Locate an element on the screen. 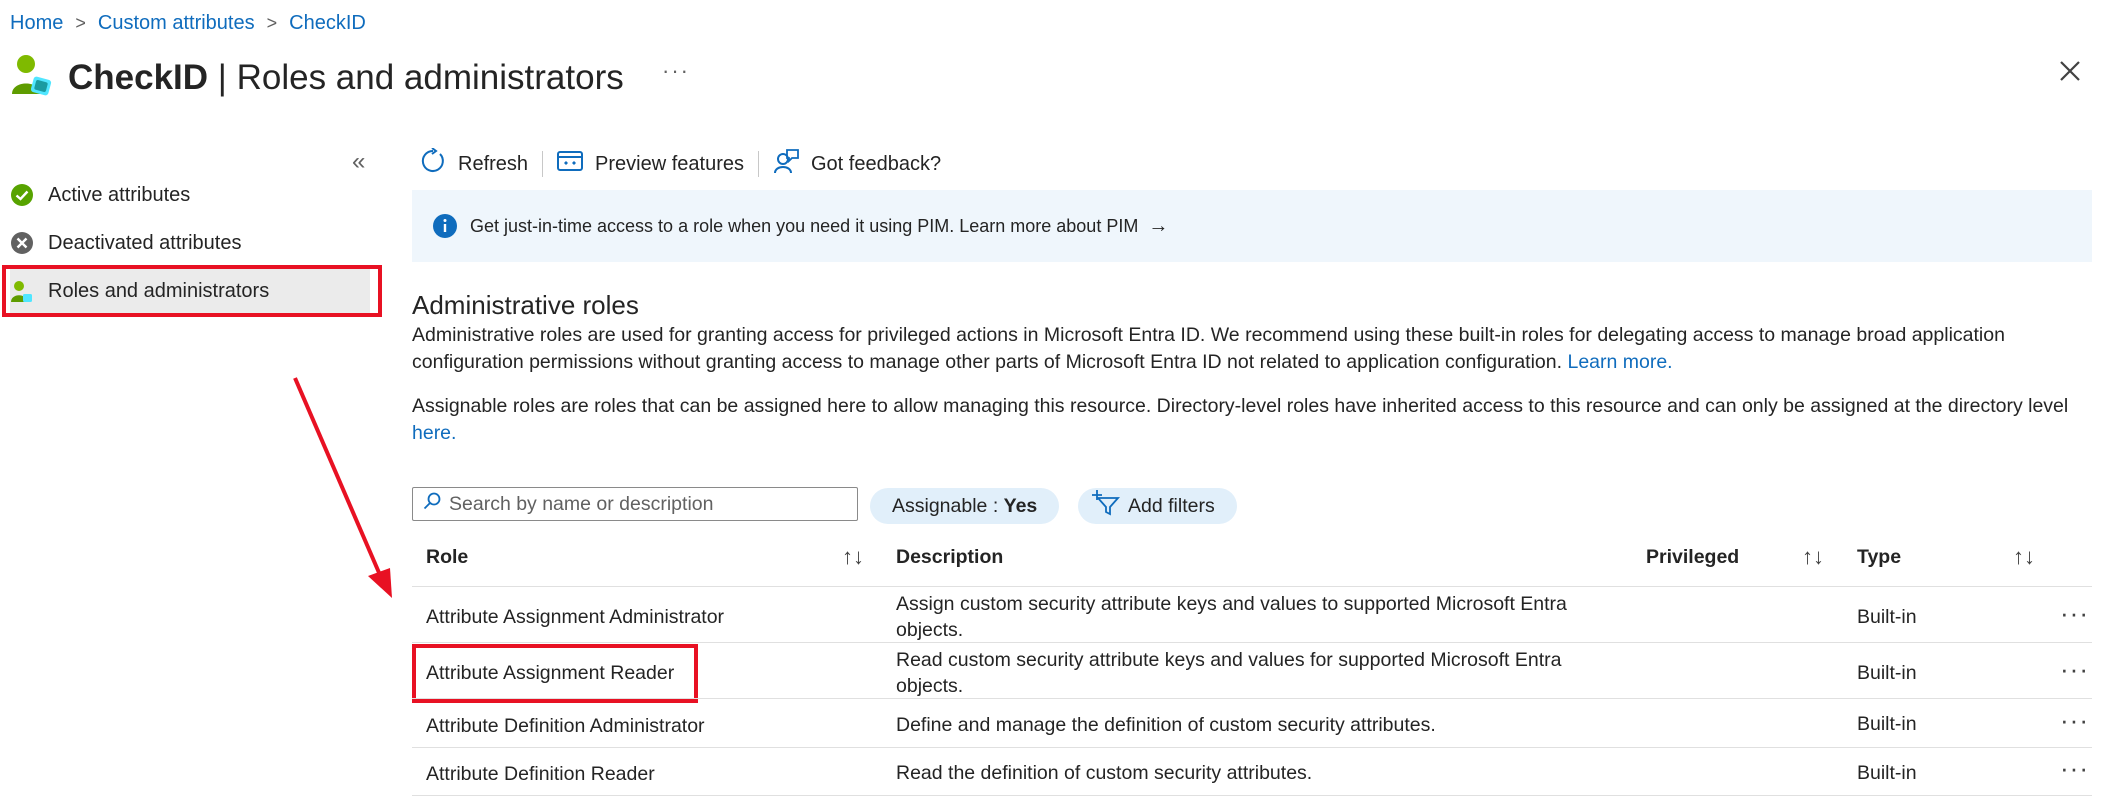 Image resolution: width=2103 pixels, height=801 pixels. column-header-description: Description is located at coordinates (950, 557).